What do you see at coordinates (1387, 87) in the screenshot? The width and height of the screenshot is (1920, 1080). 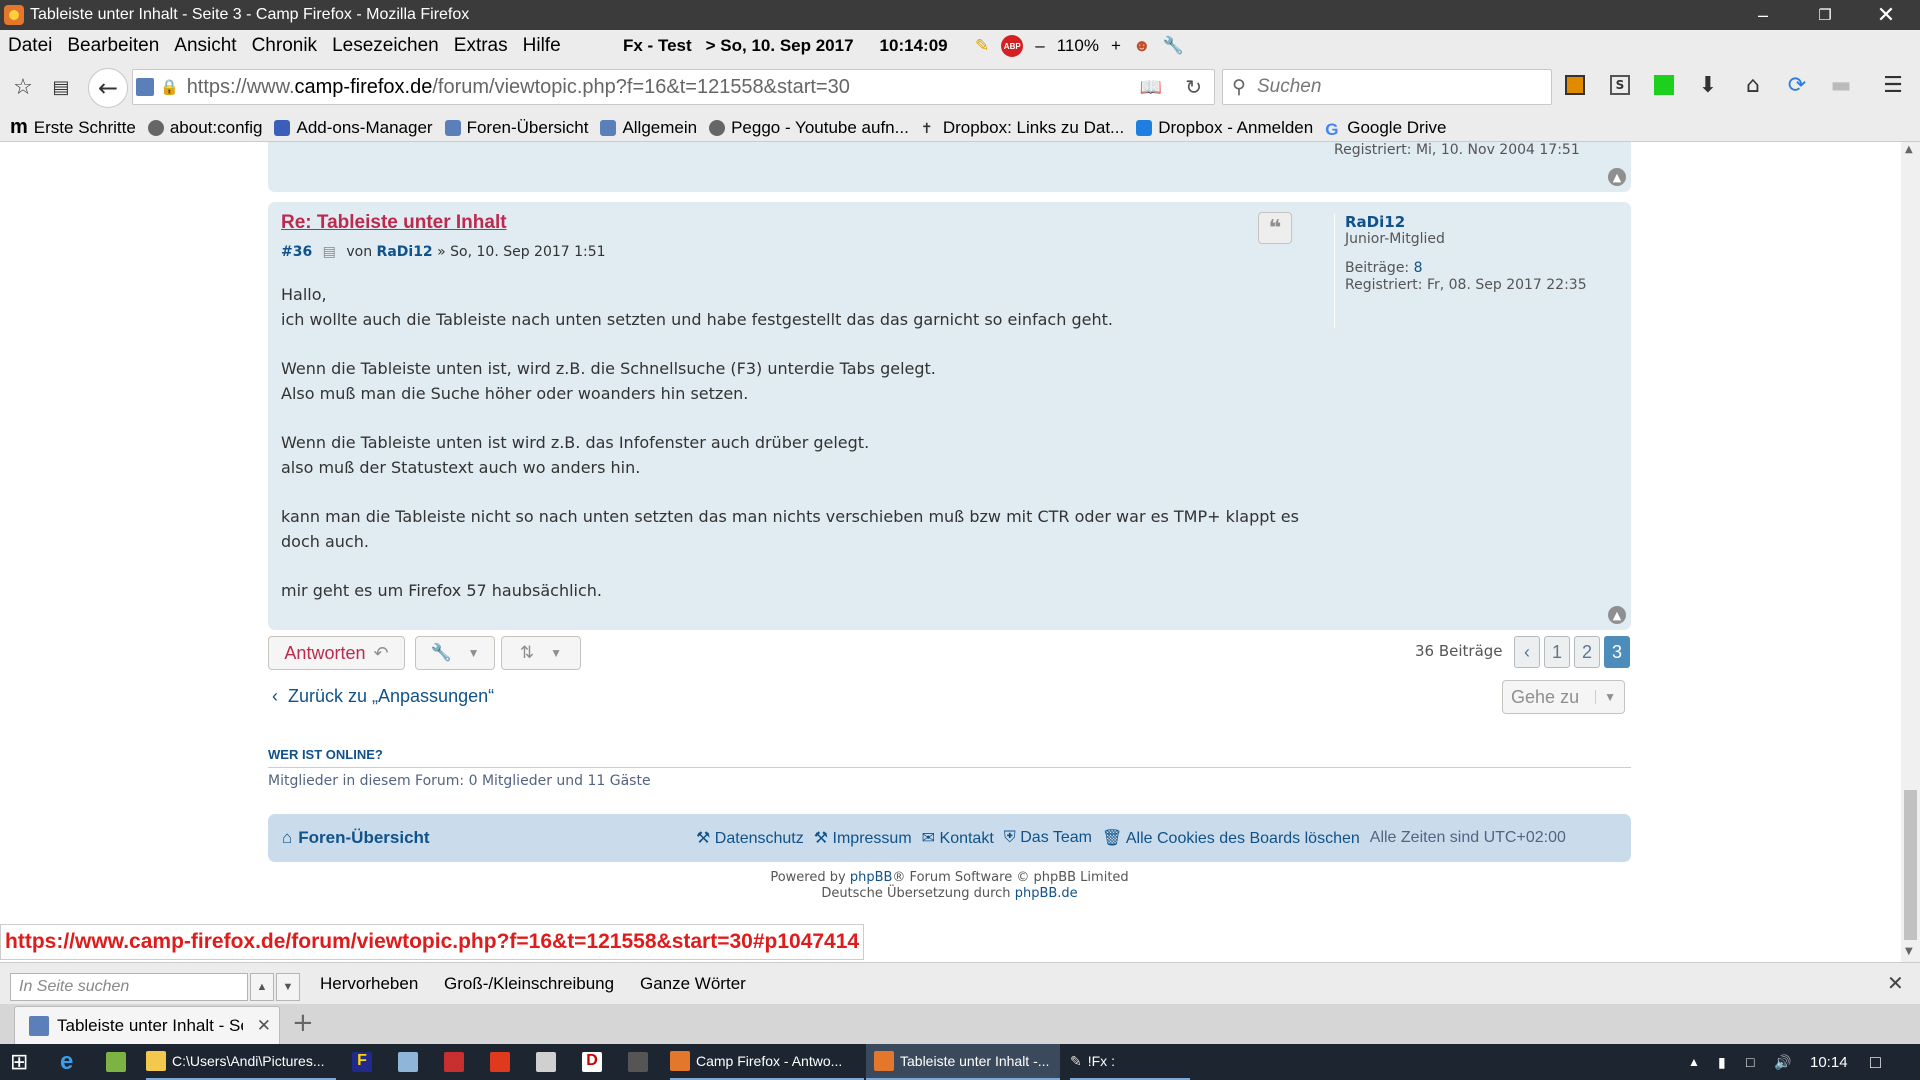 I see `search-field: ⚲ Suchen` at bounding box center [1387, 87].